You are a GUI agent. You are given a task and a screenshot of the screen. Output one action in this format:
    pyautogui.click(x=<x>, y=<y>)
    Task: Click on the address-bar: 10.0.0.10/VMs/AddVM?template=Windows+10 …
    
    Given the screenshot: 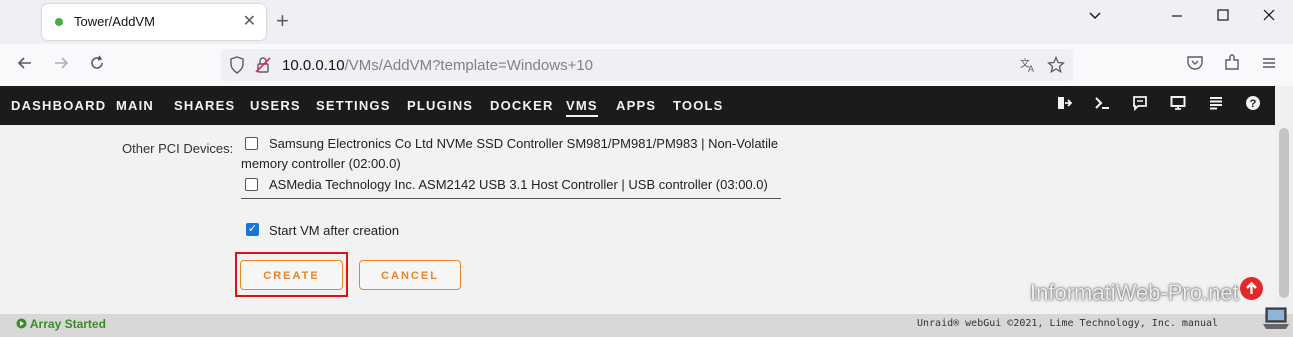 What is the action you would take?
    pyautogui.click(x=647, y=65)
    